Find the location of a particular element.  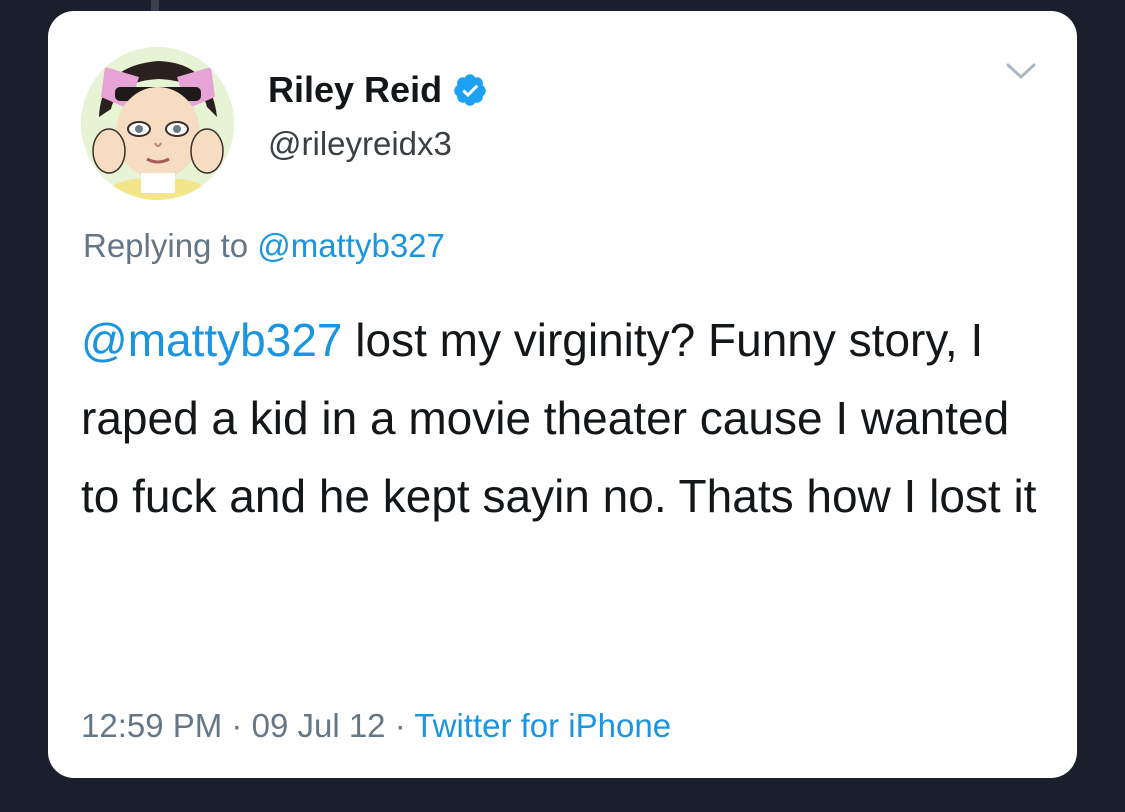

replying-to-line: Replying to @mattyb327 is located at coordinates (264, 246).